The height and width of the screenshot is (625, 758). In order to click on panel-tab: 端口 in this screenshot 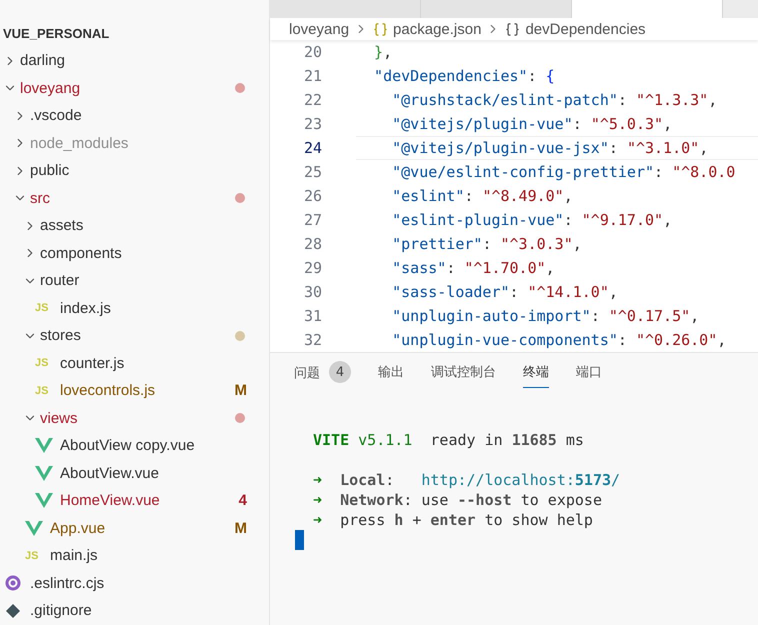, I will do `click(589, 375)`.